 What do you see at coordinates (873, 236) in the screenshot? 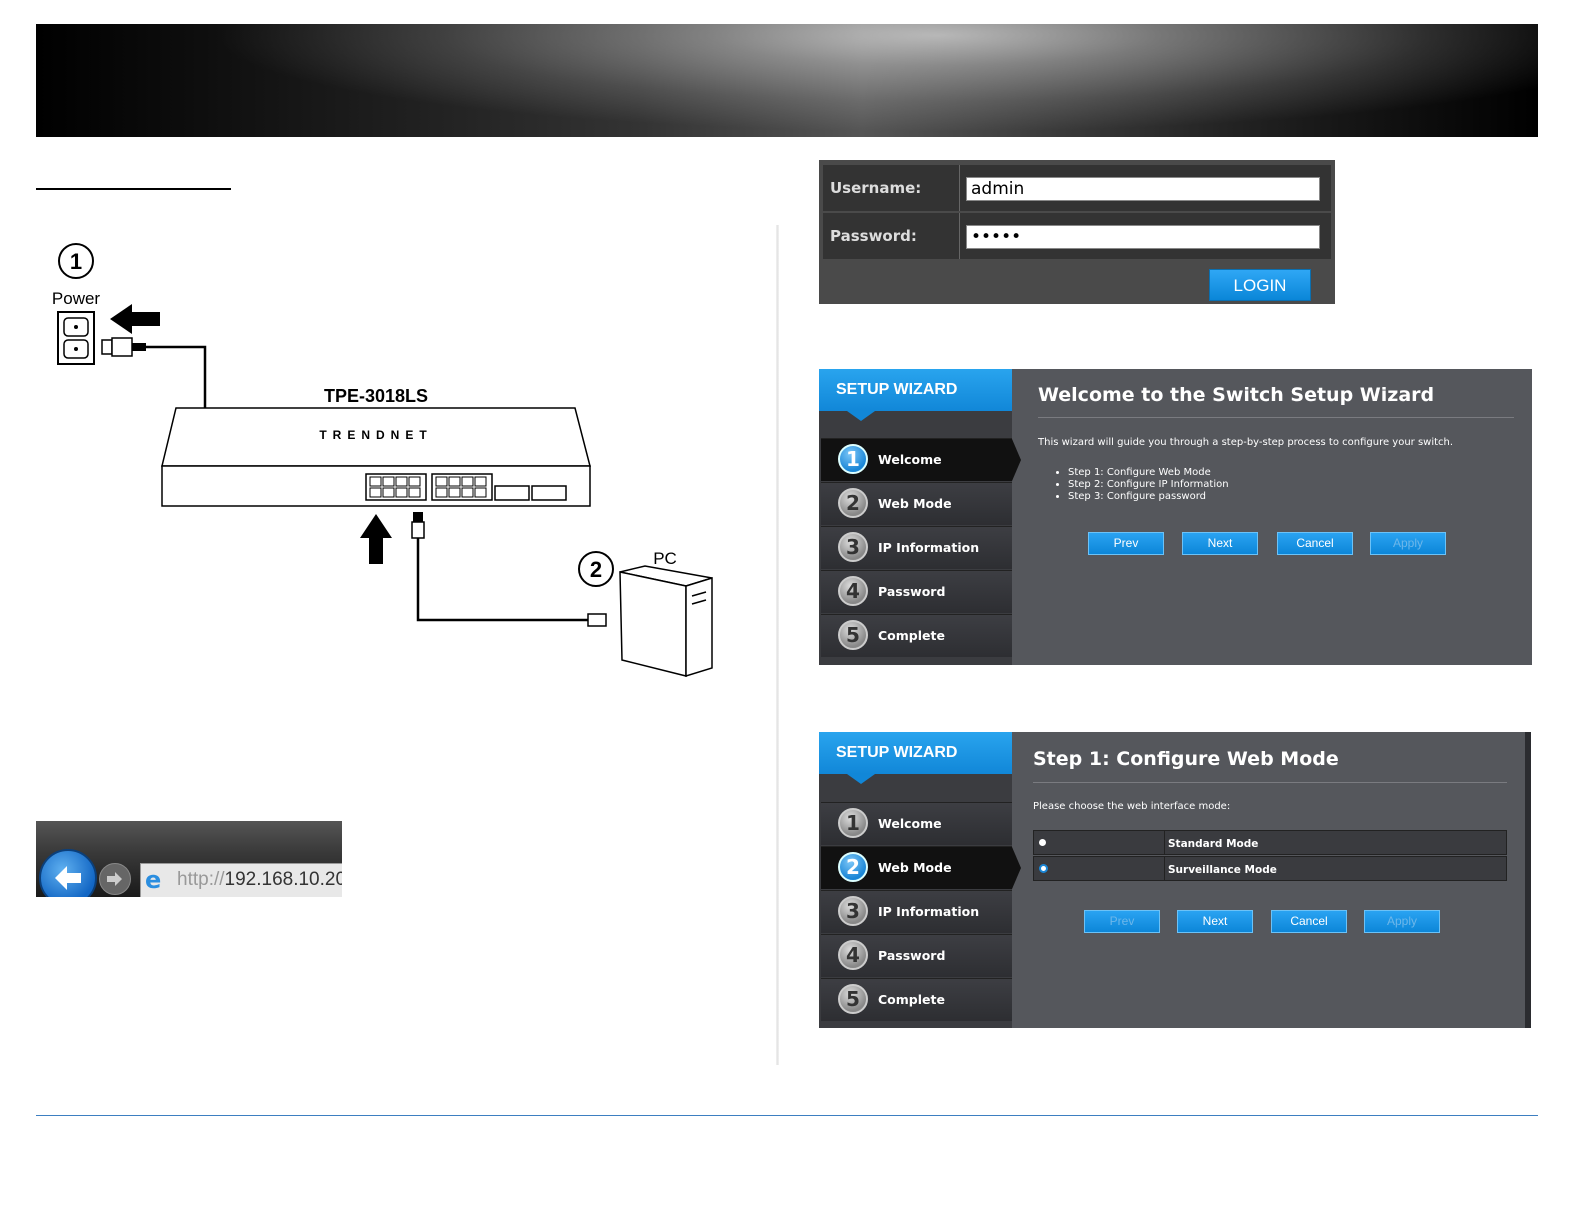
I see `password-label: Password:` at bounding box center [873, 236].